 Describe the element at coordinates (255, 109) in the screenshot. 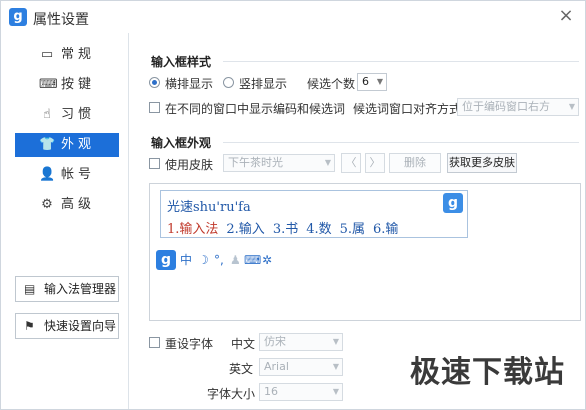

I see `separate-window-label: 在不同的窗口中显示编码和候选词` at that location.